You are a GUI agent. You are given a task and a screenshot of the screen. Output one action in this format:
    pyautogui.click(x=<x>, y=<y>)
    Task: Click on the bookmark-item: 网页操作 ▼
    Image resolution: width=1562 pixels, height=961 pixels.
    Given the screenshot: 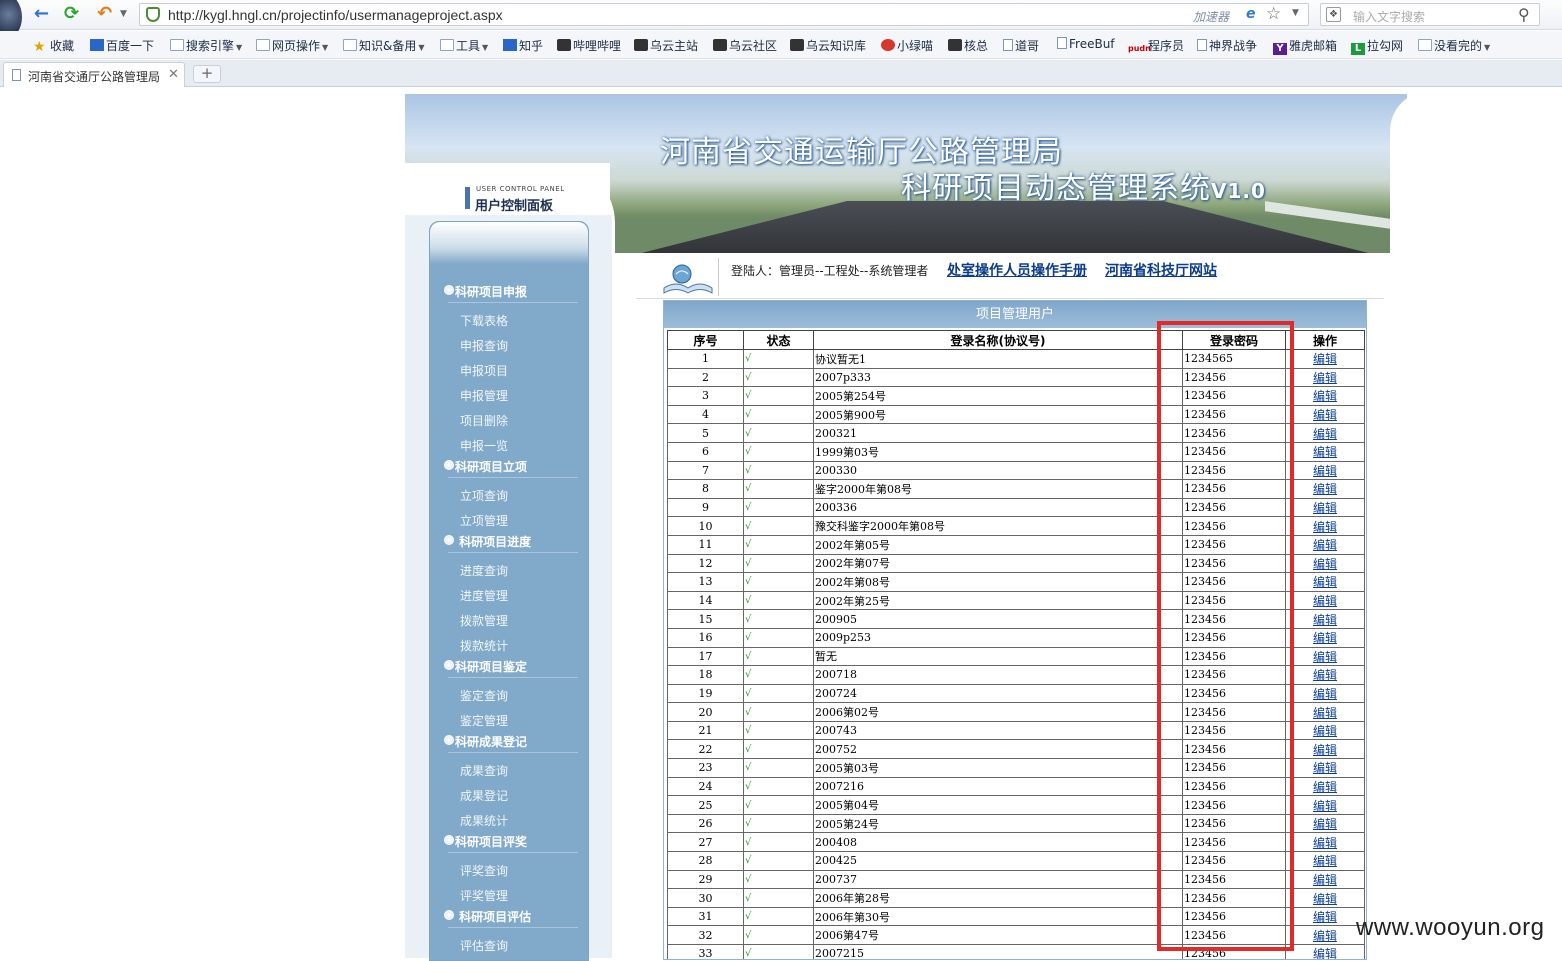 What is the action you would take?
    pyautogui.click(x=292, y=45)
    